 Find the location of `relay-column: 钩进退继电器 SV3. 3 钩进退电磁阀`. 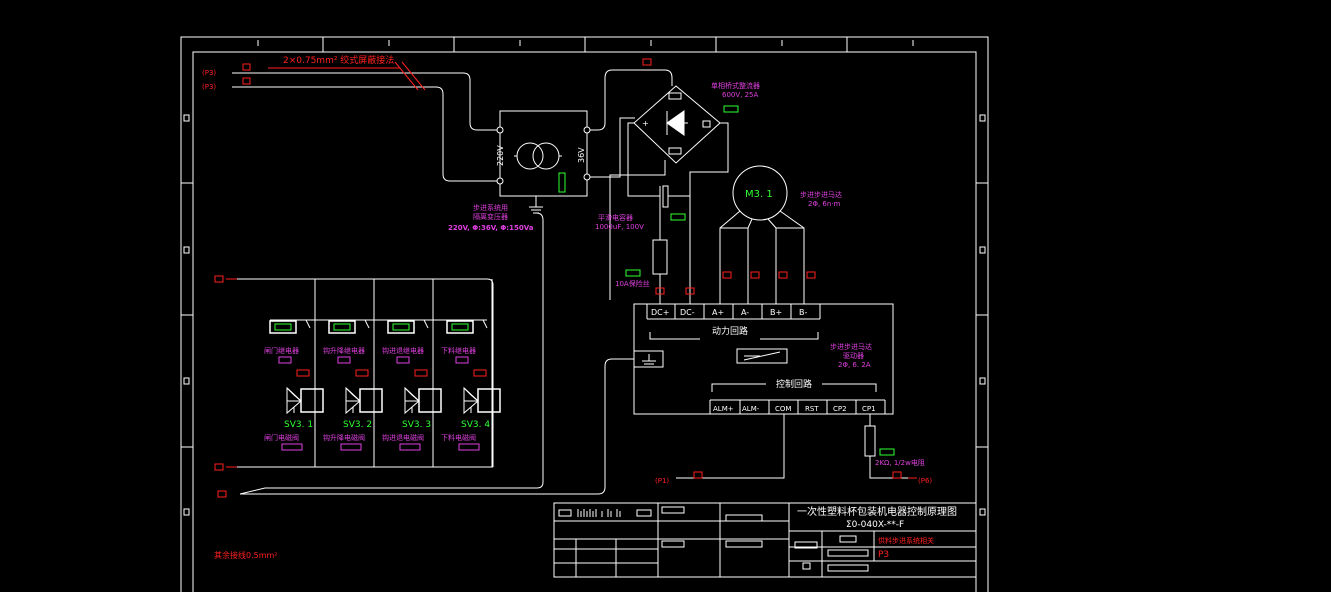

relay-column: 钩进退继电器 SV3. 3 钩进退电磁阀 is located at coordinates (412, 385).